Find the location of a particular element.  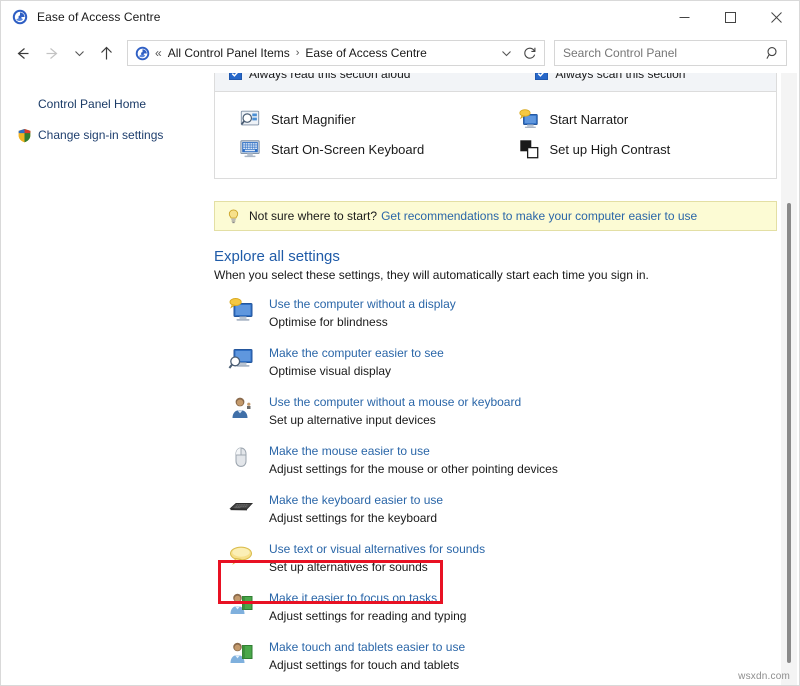

setting-link: Make the keyboard easier to use is located at coordinates (356, 500).